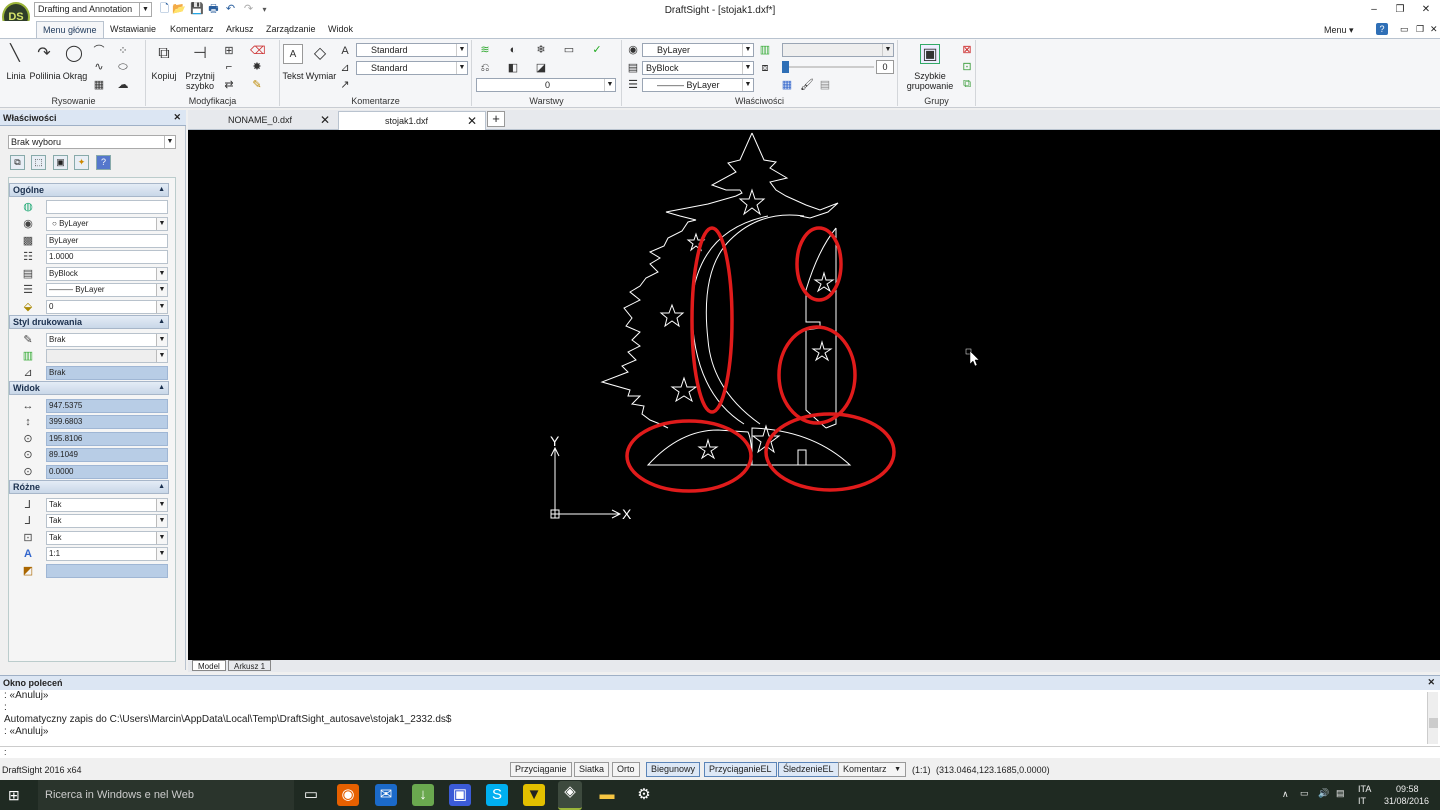 The height and width of the screenshot is (810, 1440). I want to click on copy-icon: ⧉, so click(164, 54).